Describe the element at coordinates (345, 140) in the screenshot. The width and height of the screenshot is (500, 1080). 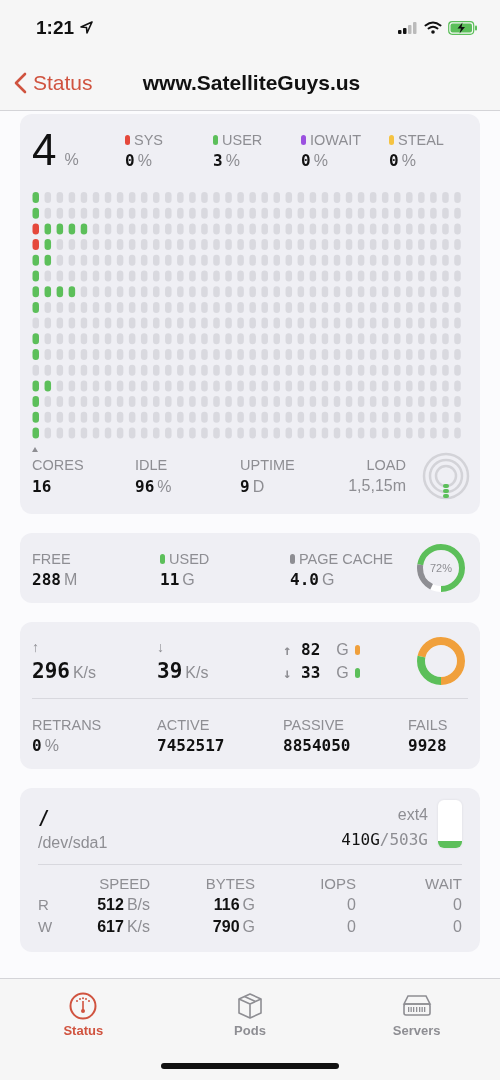
I see `stat-label: IOWAIT` at that location.